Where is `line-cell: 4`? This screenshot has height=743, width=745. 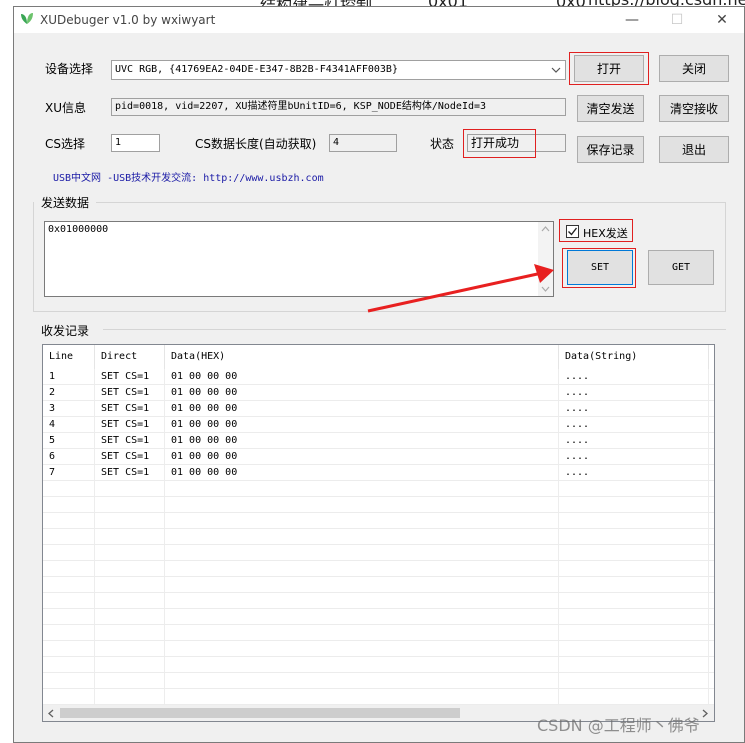 line-cell: 4 is located at coordinates (52, 424).